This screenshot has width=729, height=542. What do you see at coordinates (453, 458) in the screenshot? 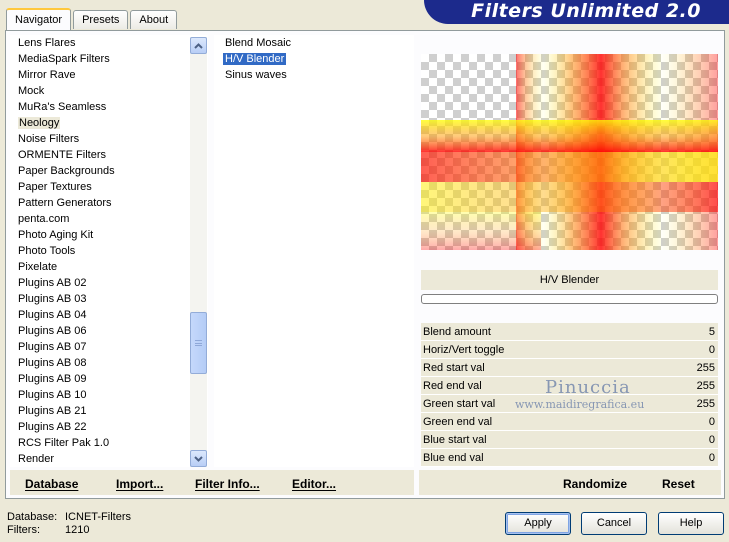
I see `param-name: Blue end val` at bounding box center [453, 458].